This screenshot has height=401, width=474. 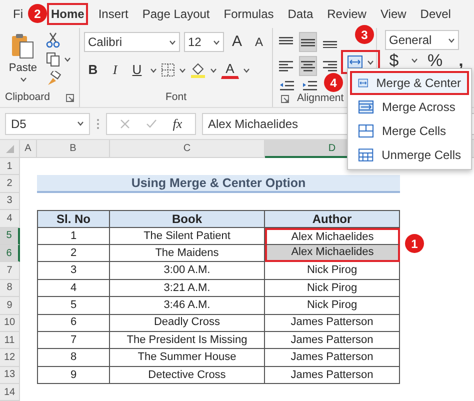 I want to click on table-cell: 2, so click(x=73, y=253).